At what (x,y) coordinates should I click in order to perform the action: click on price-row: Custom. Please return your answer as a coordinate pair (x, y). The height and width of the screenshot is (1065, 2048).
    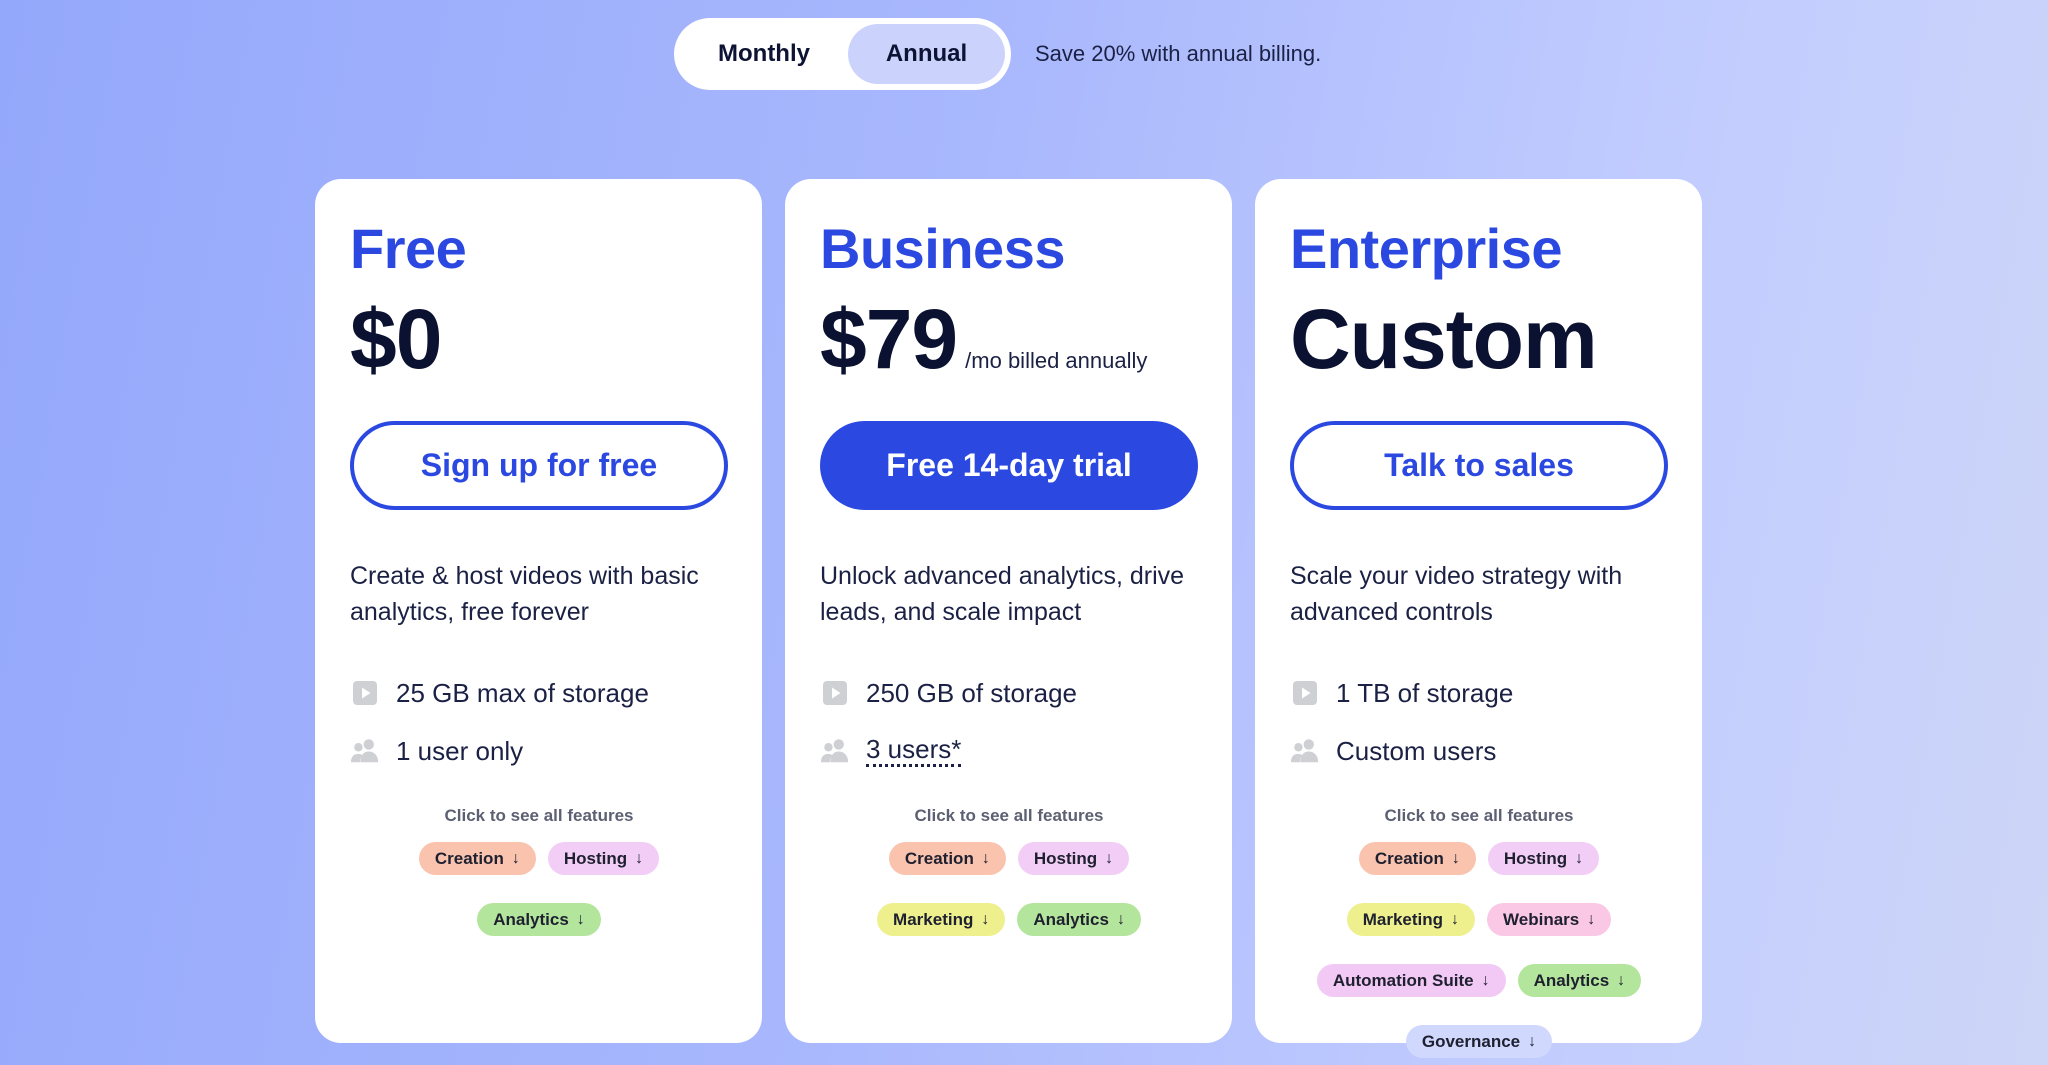
    Looking at the image, I should click on (1479, 340).